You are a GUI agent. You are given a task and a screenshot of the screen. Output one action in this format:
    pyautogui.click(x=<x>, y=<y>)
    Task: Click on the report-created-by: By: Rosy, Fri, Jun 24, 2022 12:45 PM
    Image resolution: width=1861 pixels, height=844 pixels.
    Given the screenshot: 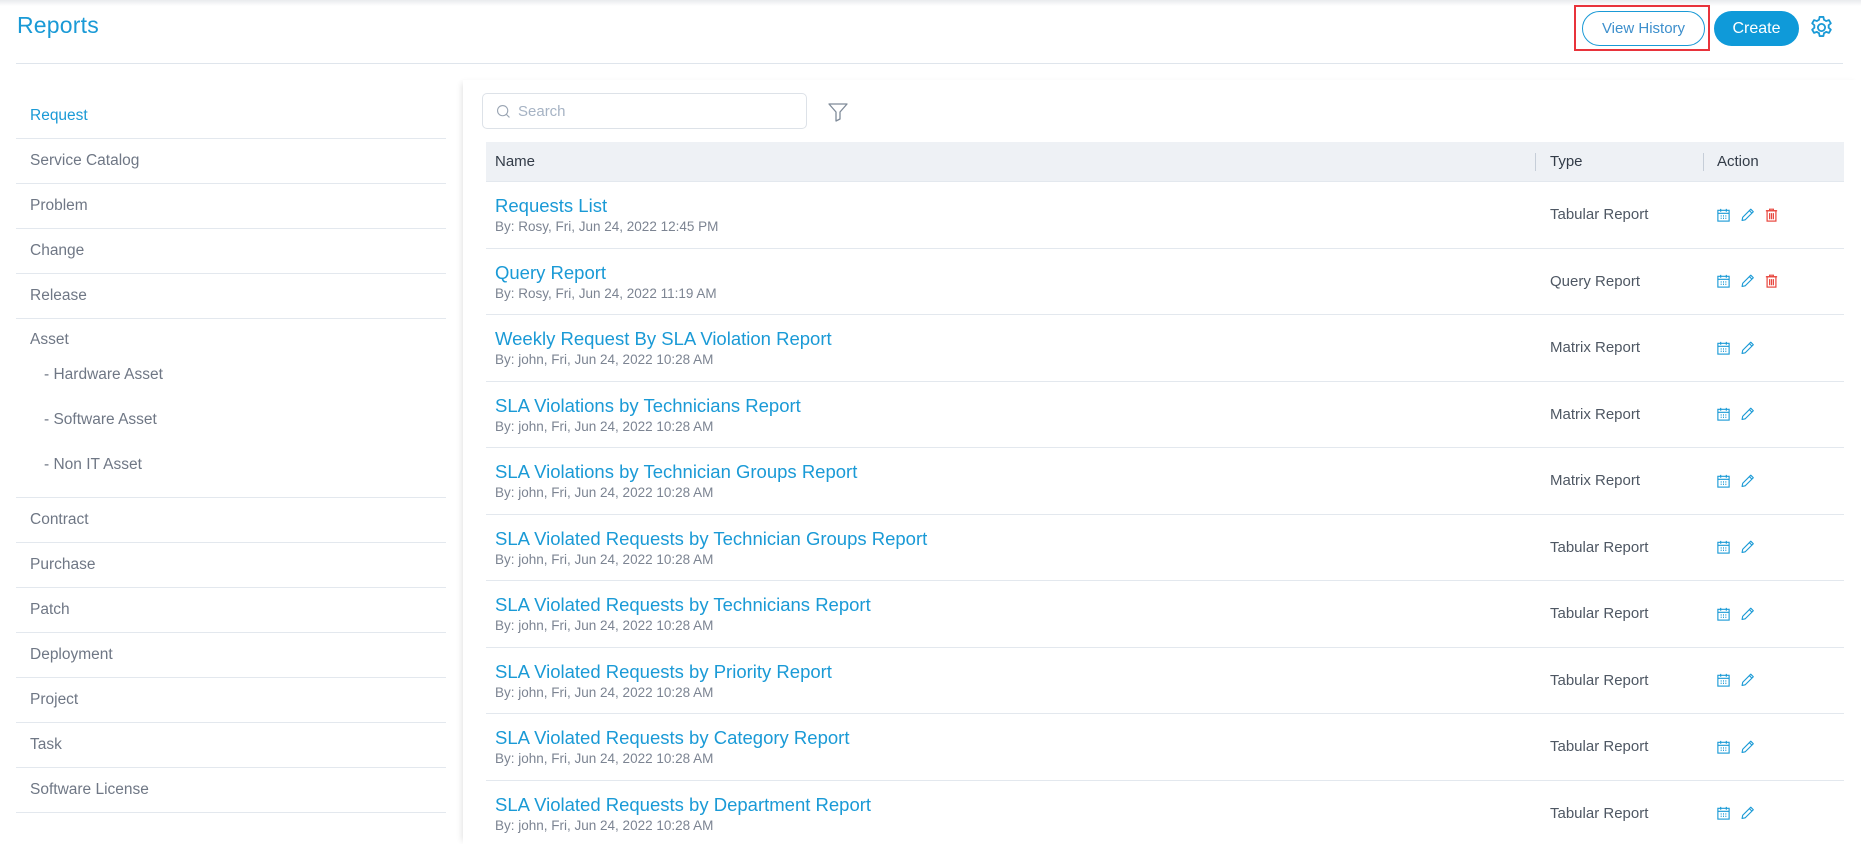 What is the action you would take?
    pyautogui.click(x=607, y=227)
    